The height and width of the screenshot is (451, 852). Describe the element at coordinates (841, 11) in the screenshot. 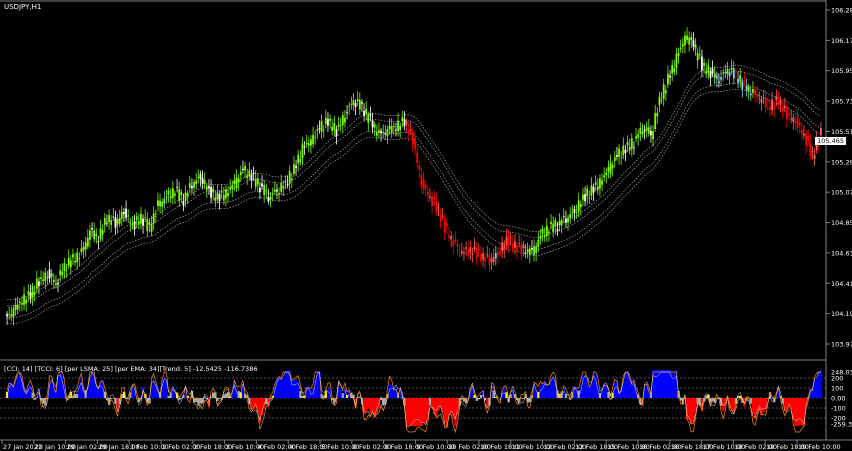

I see `price-tick-label: 106.280` at that location.